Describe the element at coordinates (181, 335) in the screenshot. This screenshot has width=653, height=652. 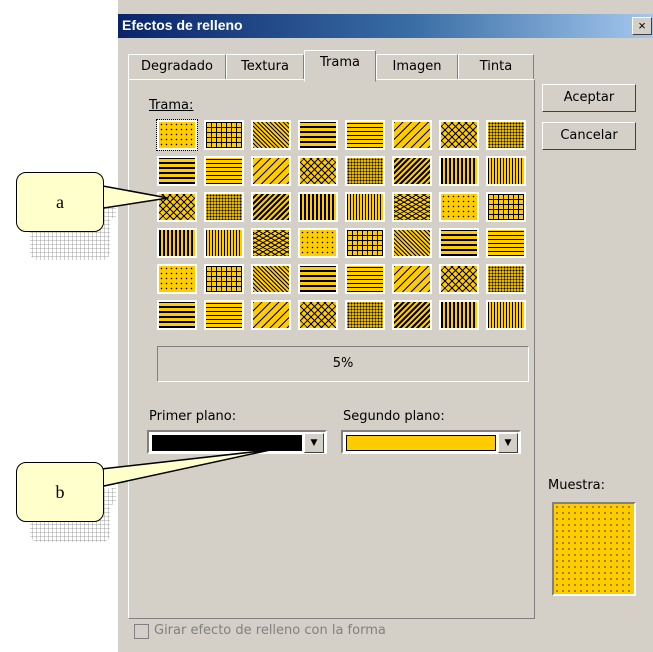
I see `callout-pointers` at that location.